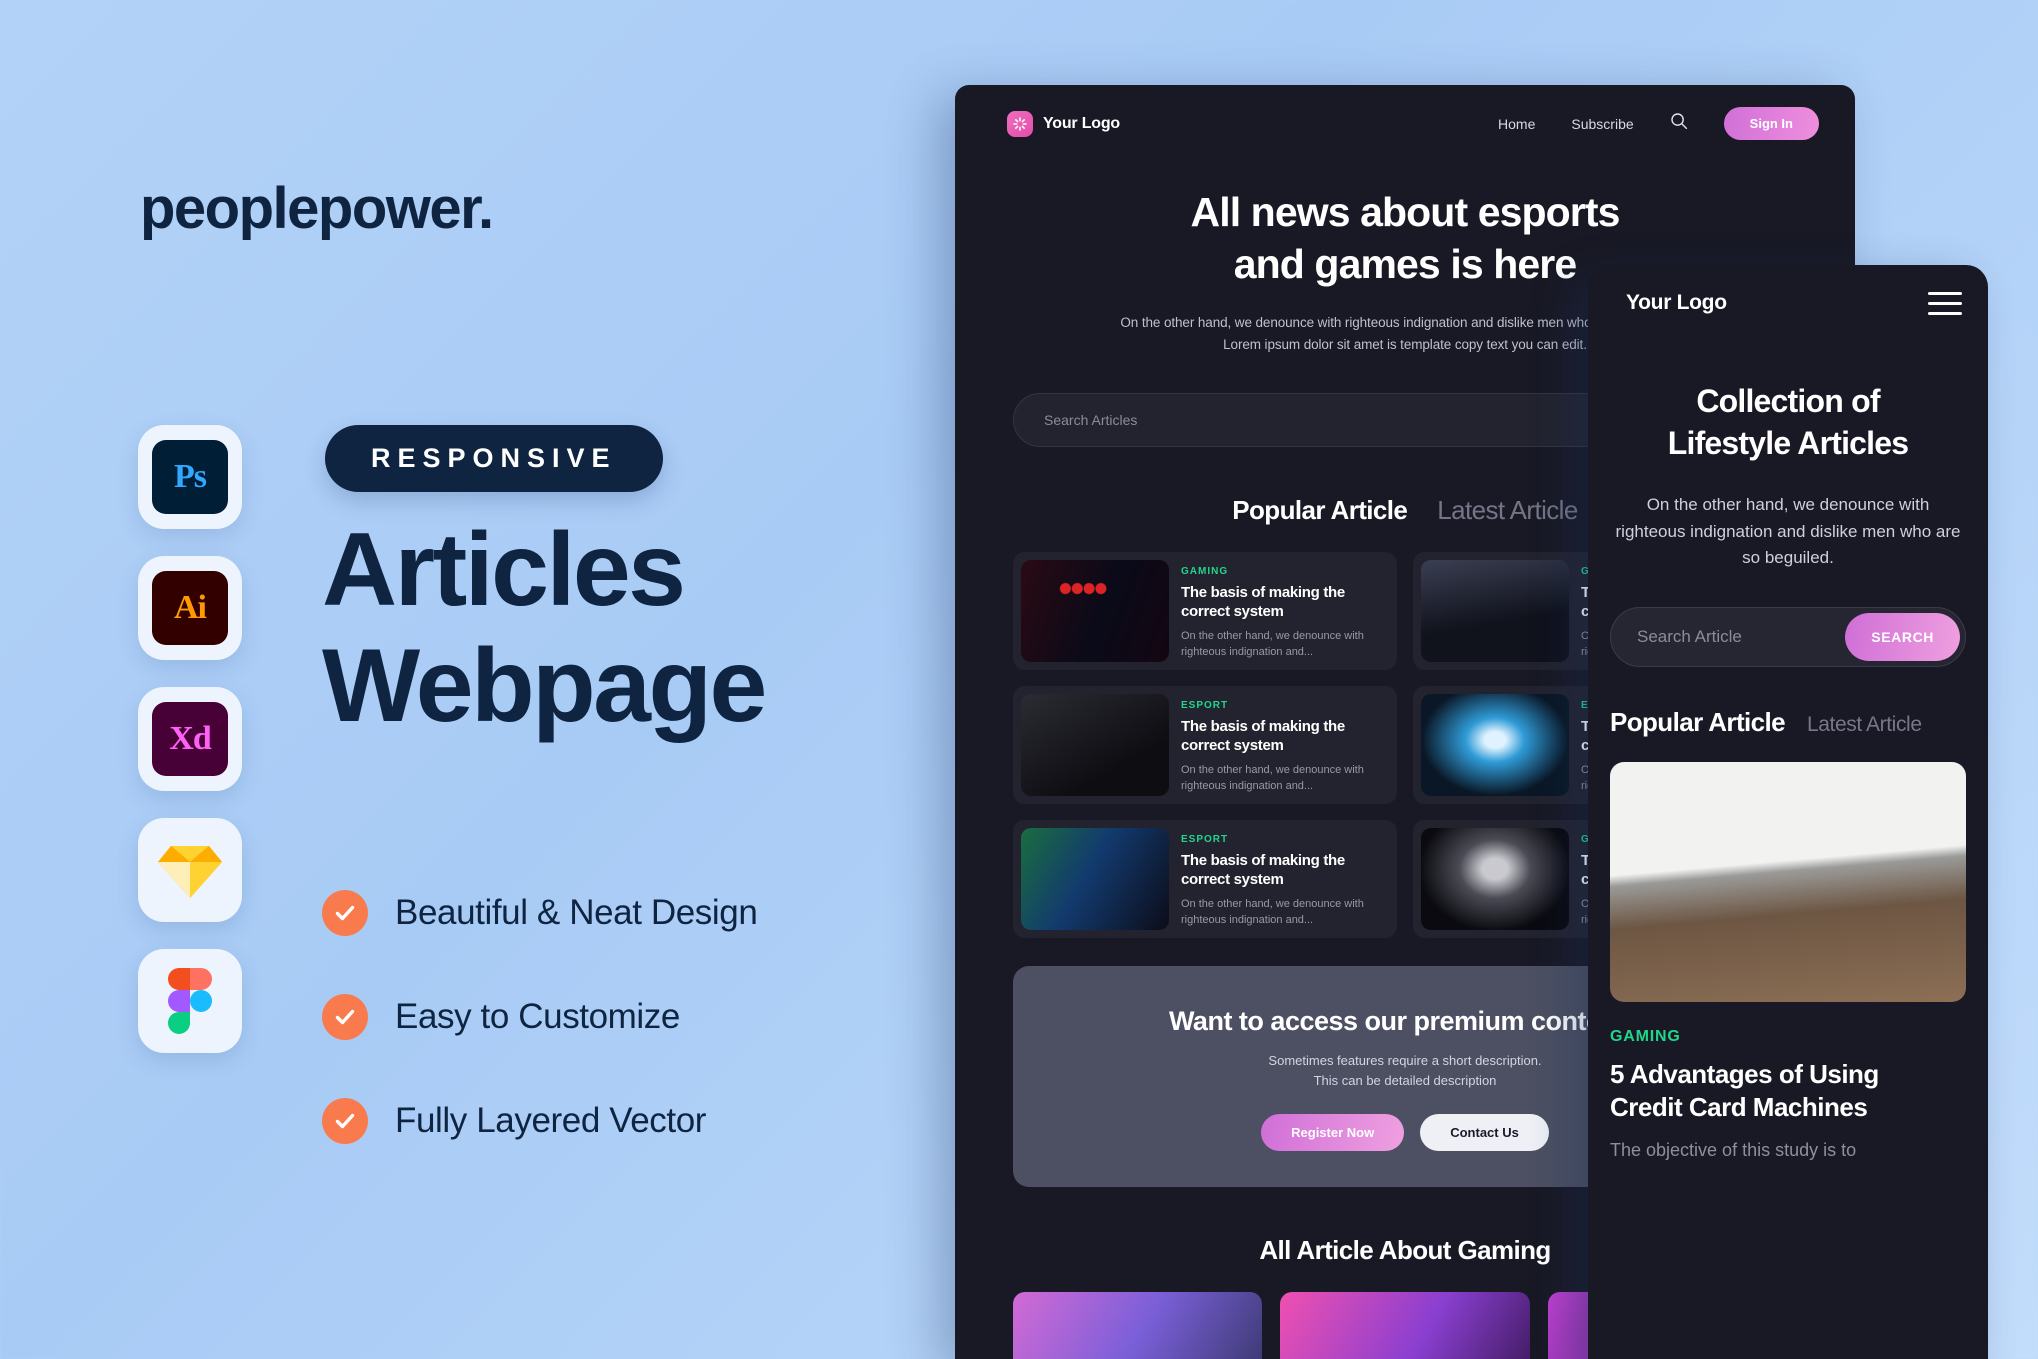 Image resolution: width=2038 pixels, height=1359 pixels. What do you see at coordinates (1771, 123) in the screenshot?
I see `sign-in-button: Sign In` at bounding box center [1771, 123].